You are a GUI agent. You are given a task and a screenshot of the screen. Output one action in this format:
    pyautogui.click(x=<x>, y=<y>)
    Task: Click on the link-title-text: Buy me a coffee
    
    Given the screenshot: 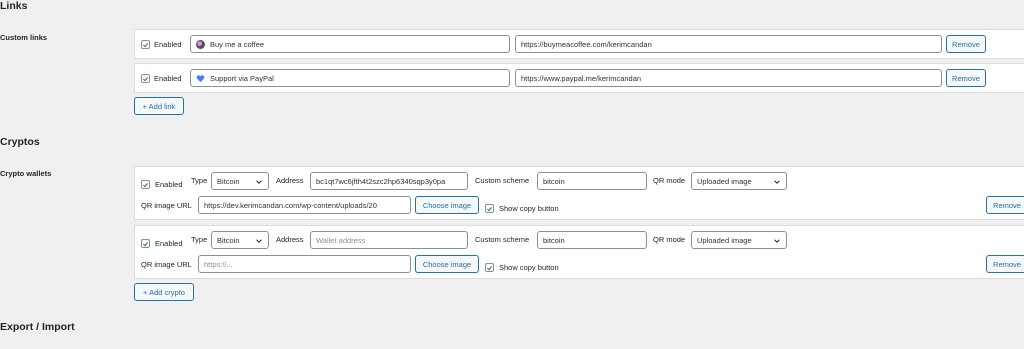 What is the action you would take?
    pyautogui.click(x=237, y=44)
    